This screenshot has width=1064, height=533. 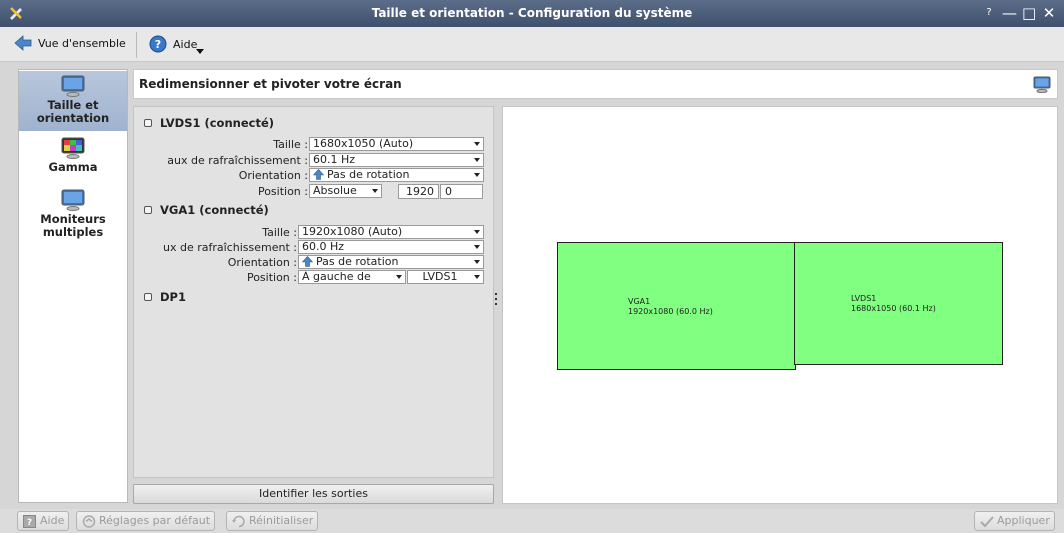 I want to click on help-label: Aide, so click(x=185, y=44).